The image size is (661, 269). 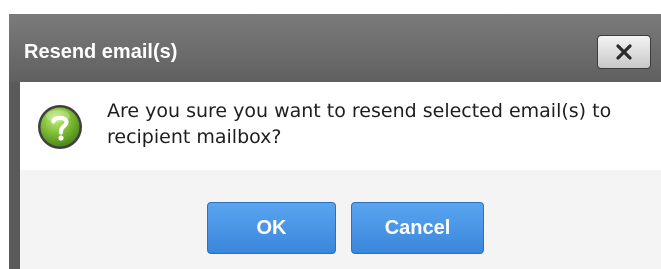 What do you see at coordinates (417, 228) in the screenshot?
I see `cancel-button: Cancel` at bounding box center [417, 228].